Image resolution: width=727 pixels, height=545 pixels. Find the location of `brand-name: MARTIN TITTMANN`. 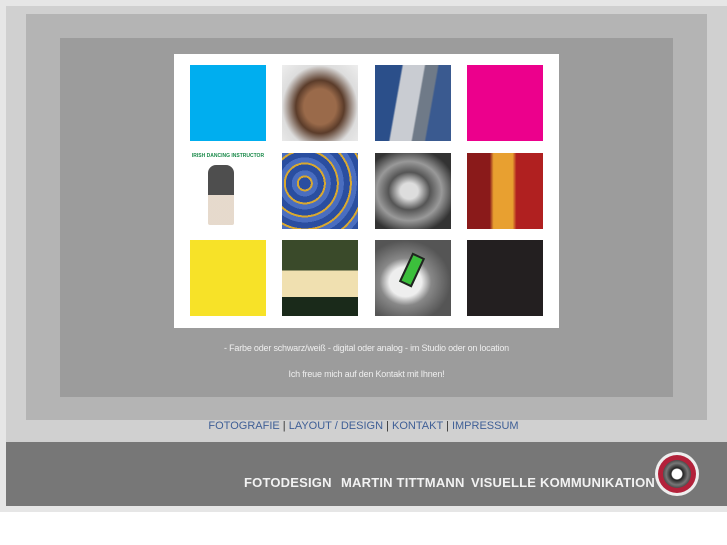

brand-name: MARTIN TITTMANN is located at coordinates (403, 482).